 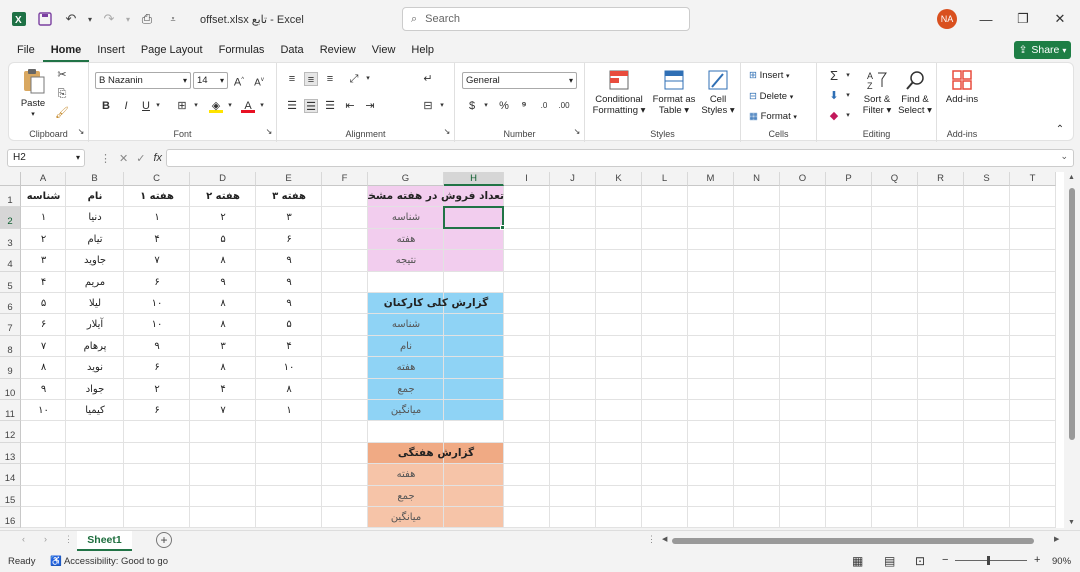 What do you see at coordinates (834, 96) in the screenshot?
I see `fill-icon: ⬇` at bounding box center [834, 96].